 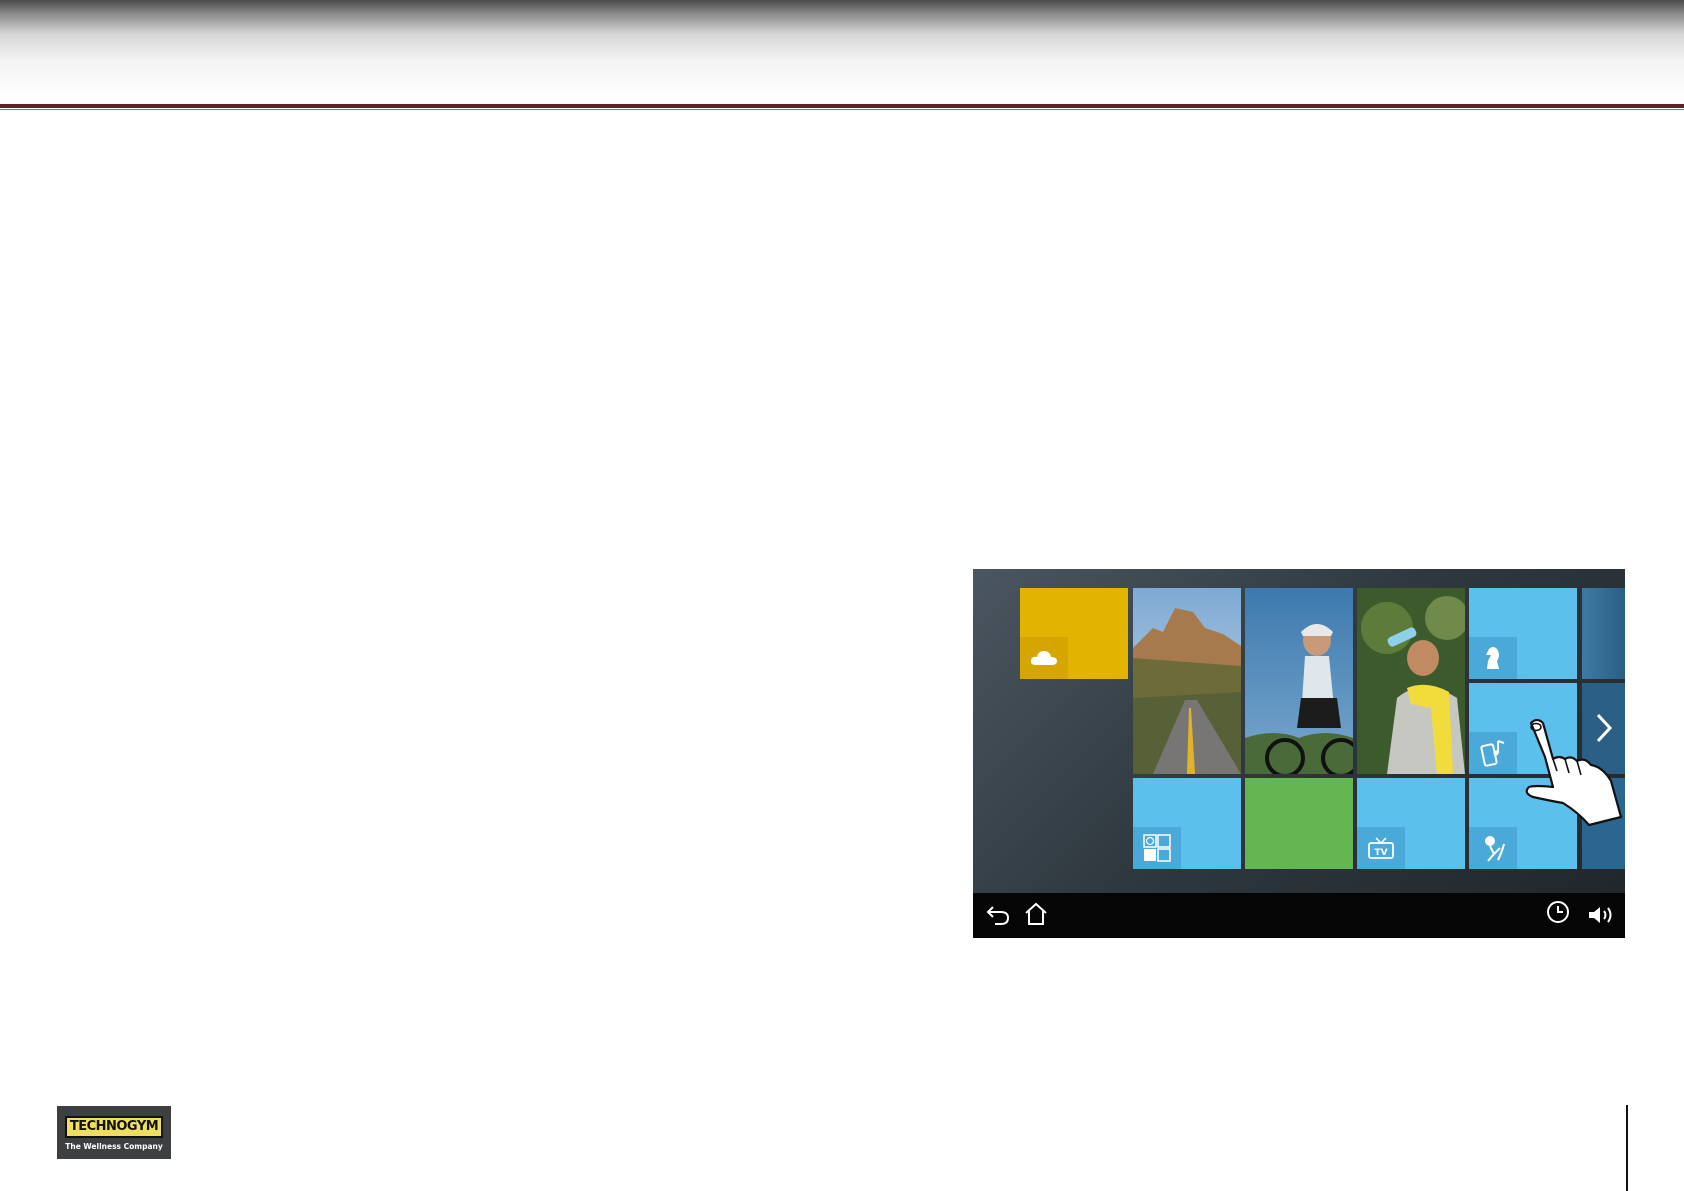 I want to click on cyclist-tile, so click(x=1299, y=681).